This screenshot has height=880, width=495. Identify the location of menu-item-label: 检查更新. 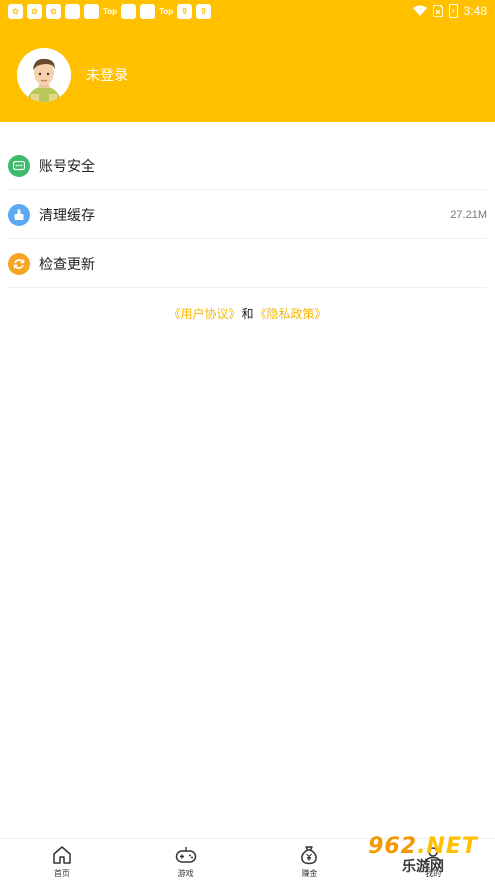
(67, 263).